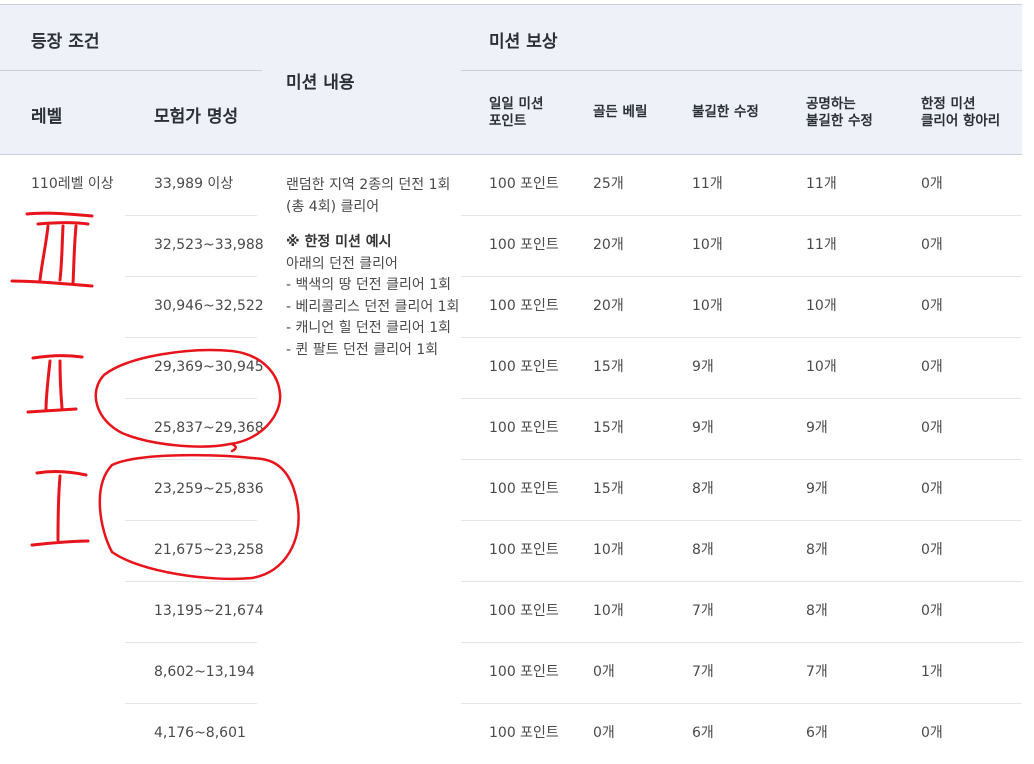  I want to click on roman-numeral-one-mark, so click(60, 508).